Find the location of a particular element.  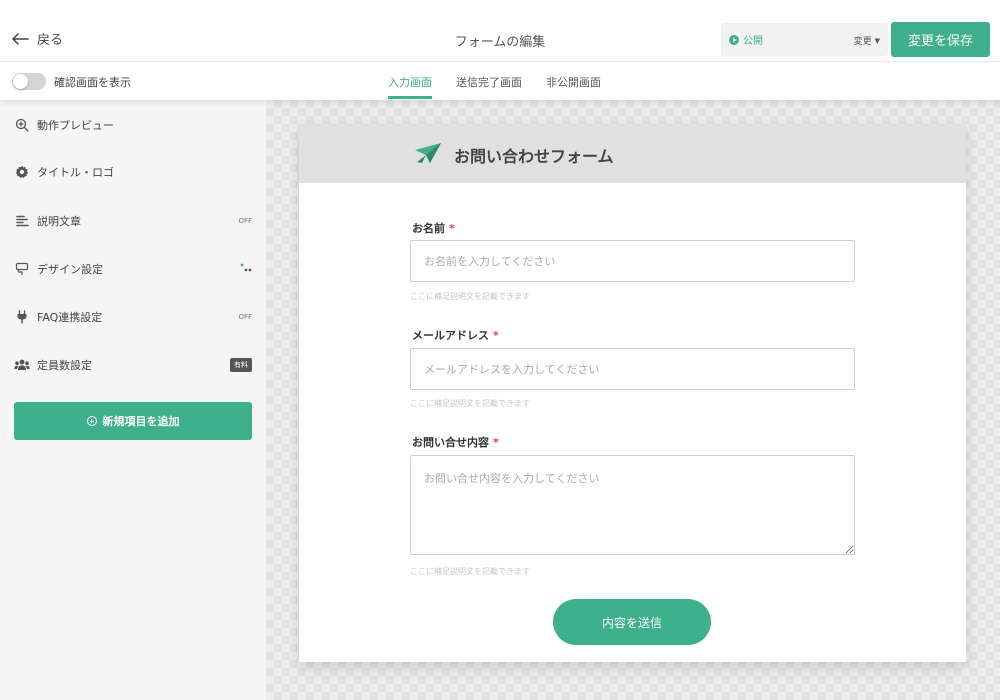

submit-button: 内容を送信 is located at coordinates (632, 622).